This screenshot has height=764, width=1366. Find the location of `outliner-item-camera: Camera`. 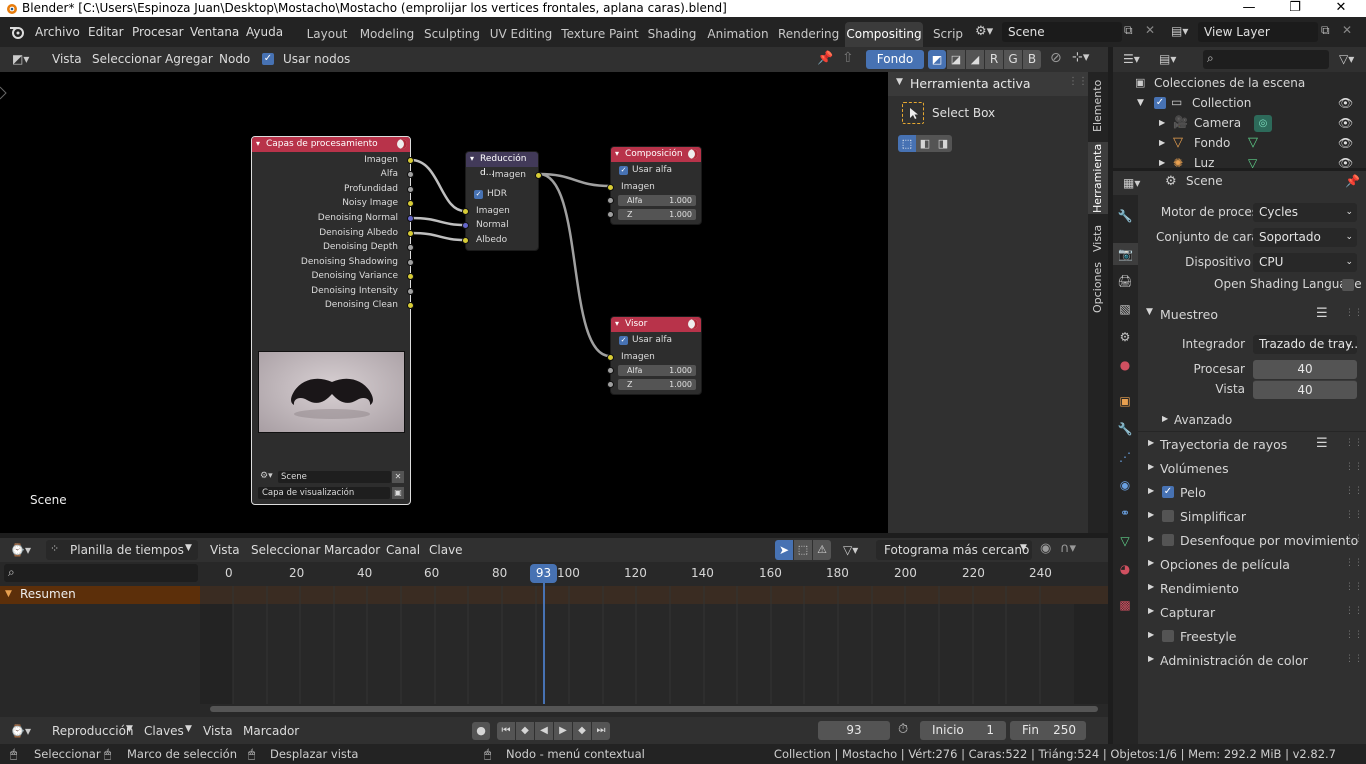

outliner-item-camera: Camera is located at coordinates (1217, 123).